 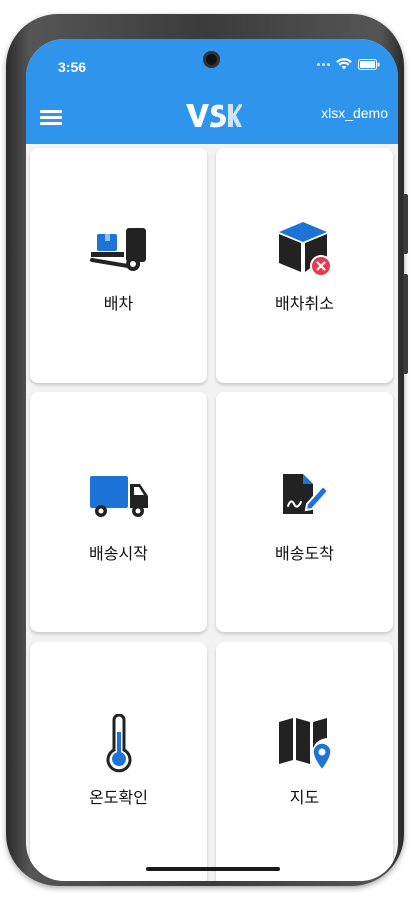 I want to click on menu-label: 배송시작, so click(x=118, y=553).